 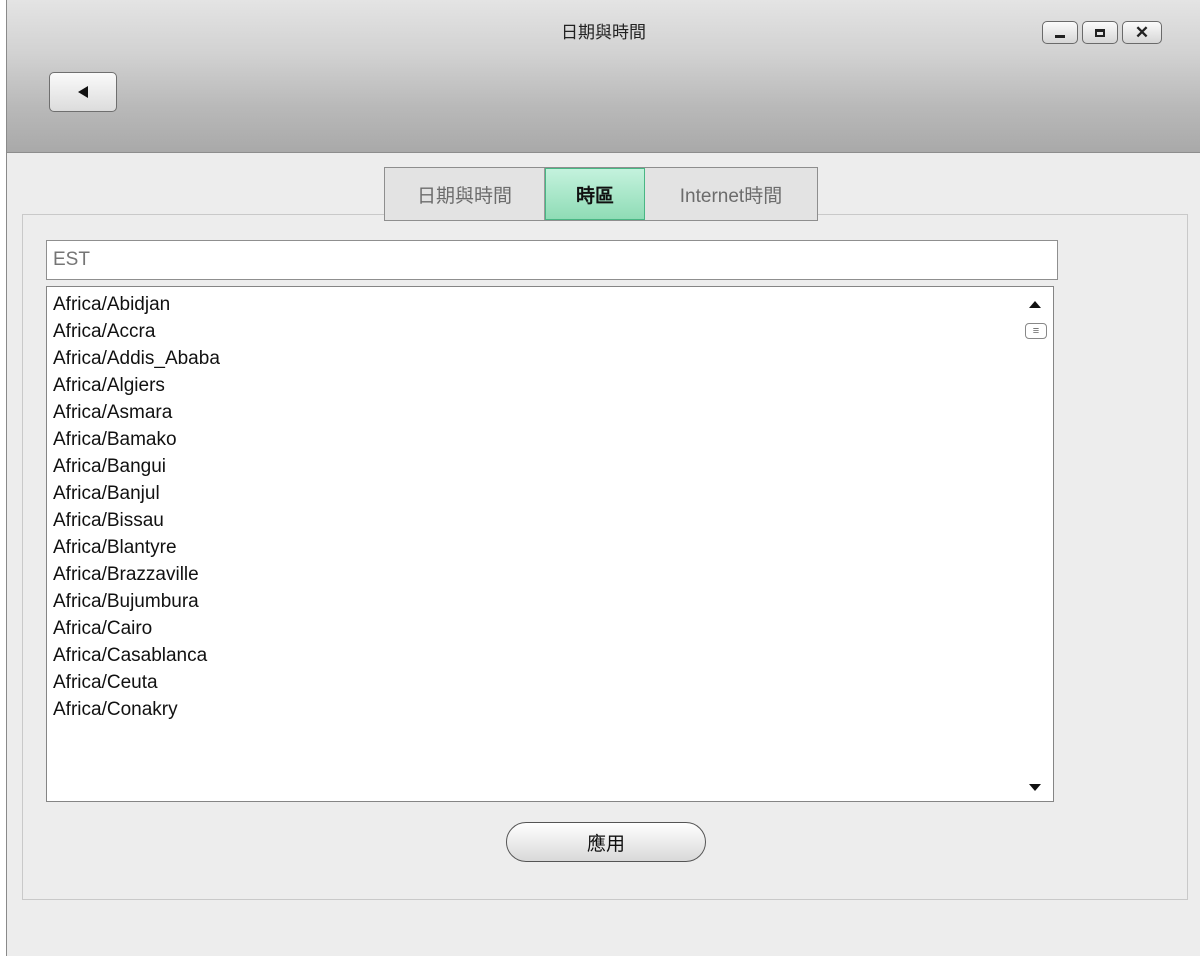 What do you see at coordinates (1036, 331) in the screenshot?
I see `scrollbar-thumb: ≡` at bounding box center [1036, 331].